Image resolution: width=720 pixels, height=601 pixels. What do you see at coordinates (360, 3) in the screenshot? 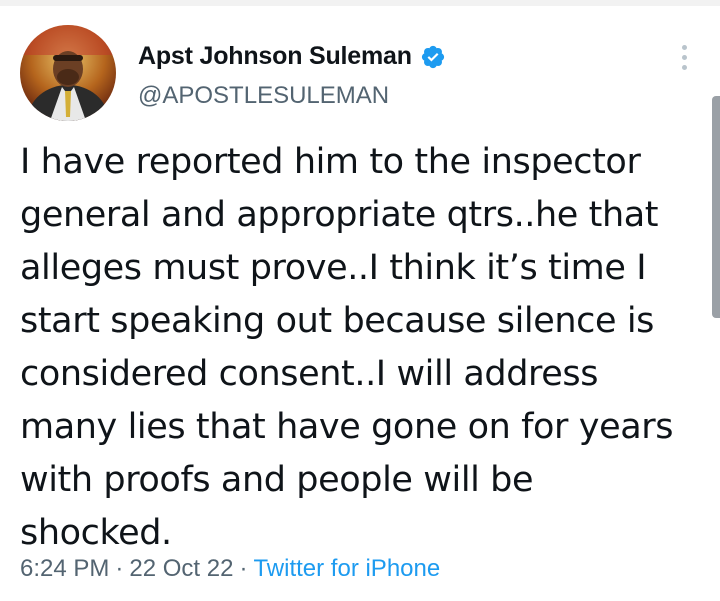
I see `top-divider` at bounding box center [360, 3].